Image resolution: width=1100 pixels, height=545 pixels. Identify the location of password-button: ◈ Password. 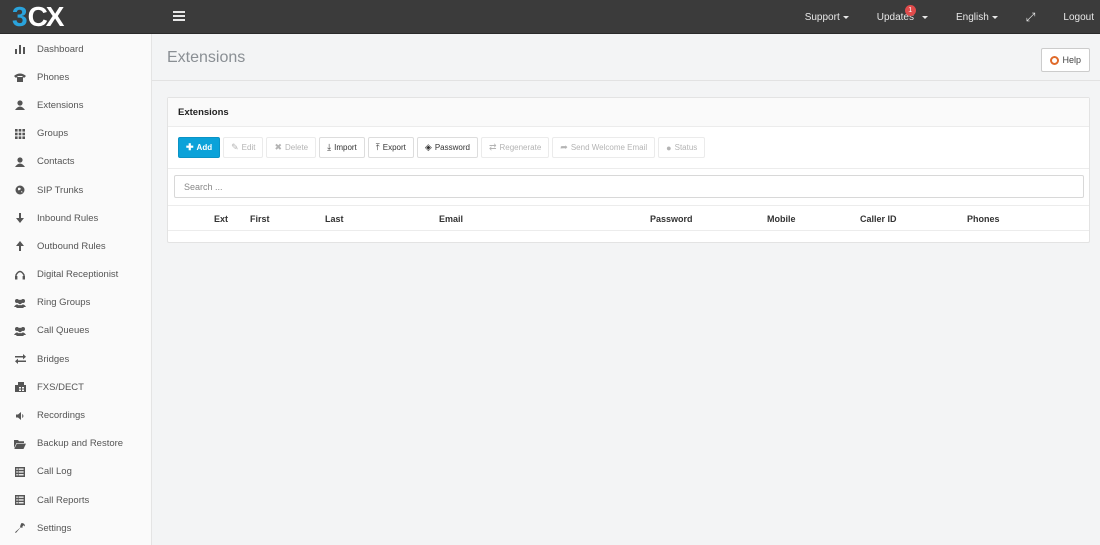
(447, 147).